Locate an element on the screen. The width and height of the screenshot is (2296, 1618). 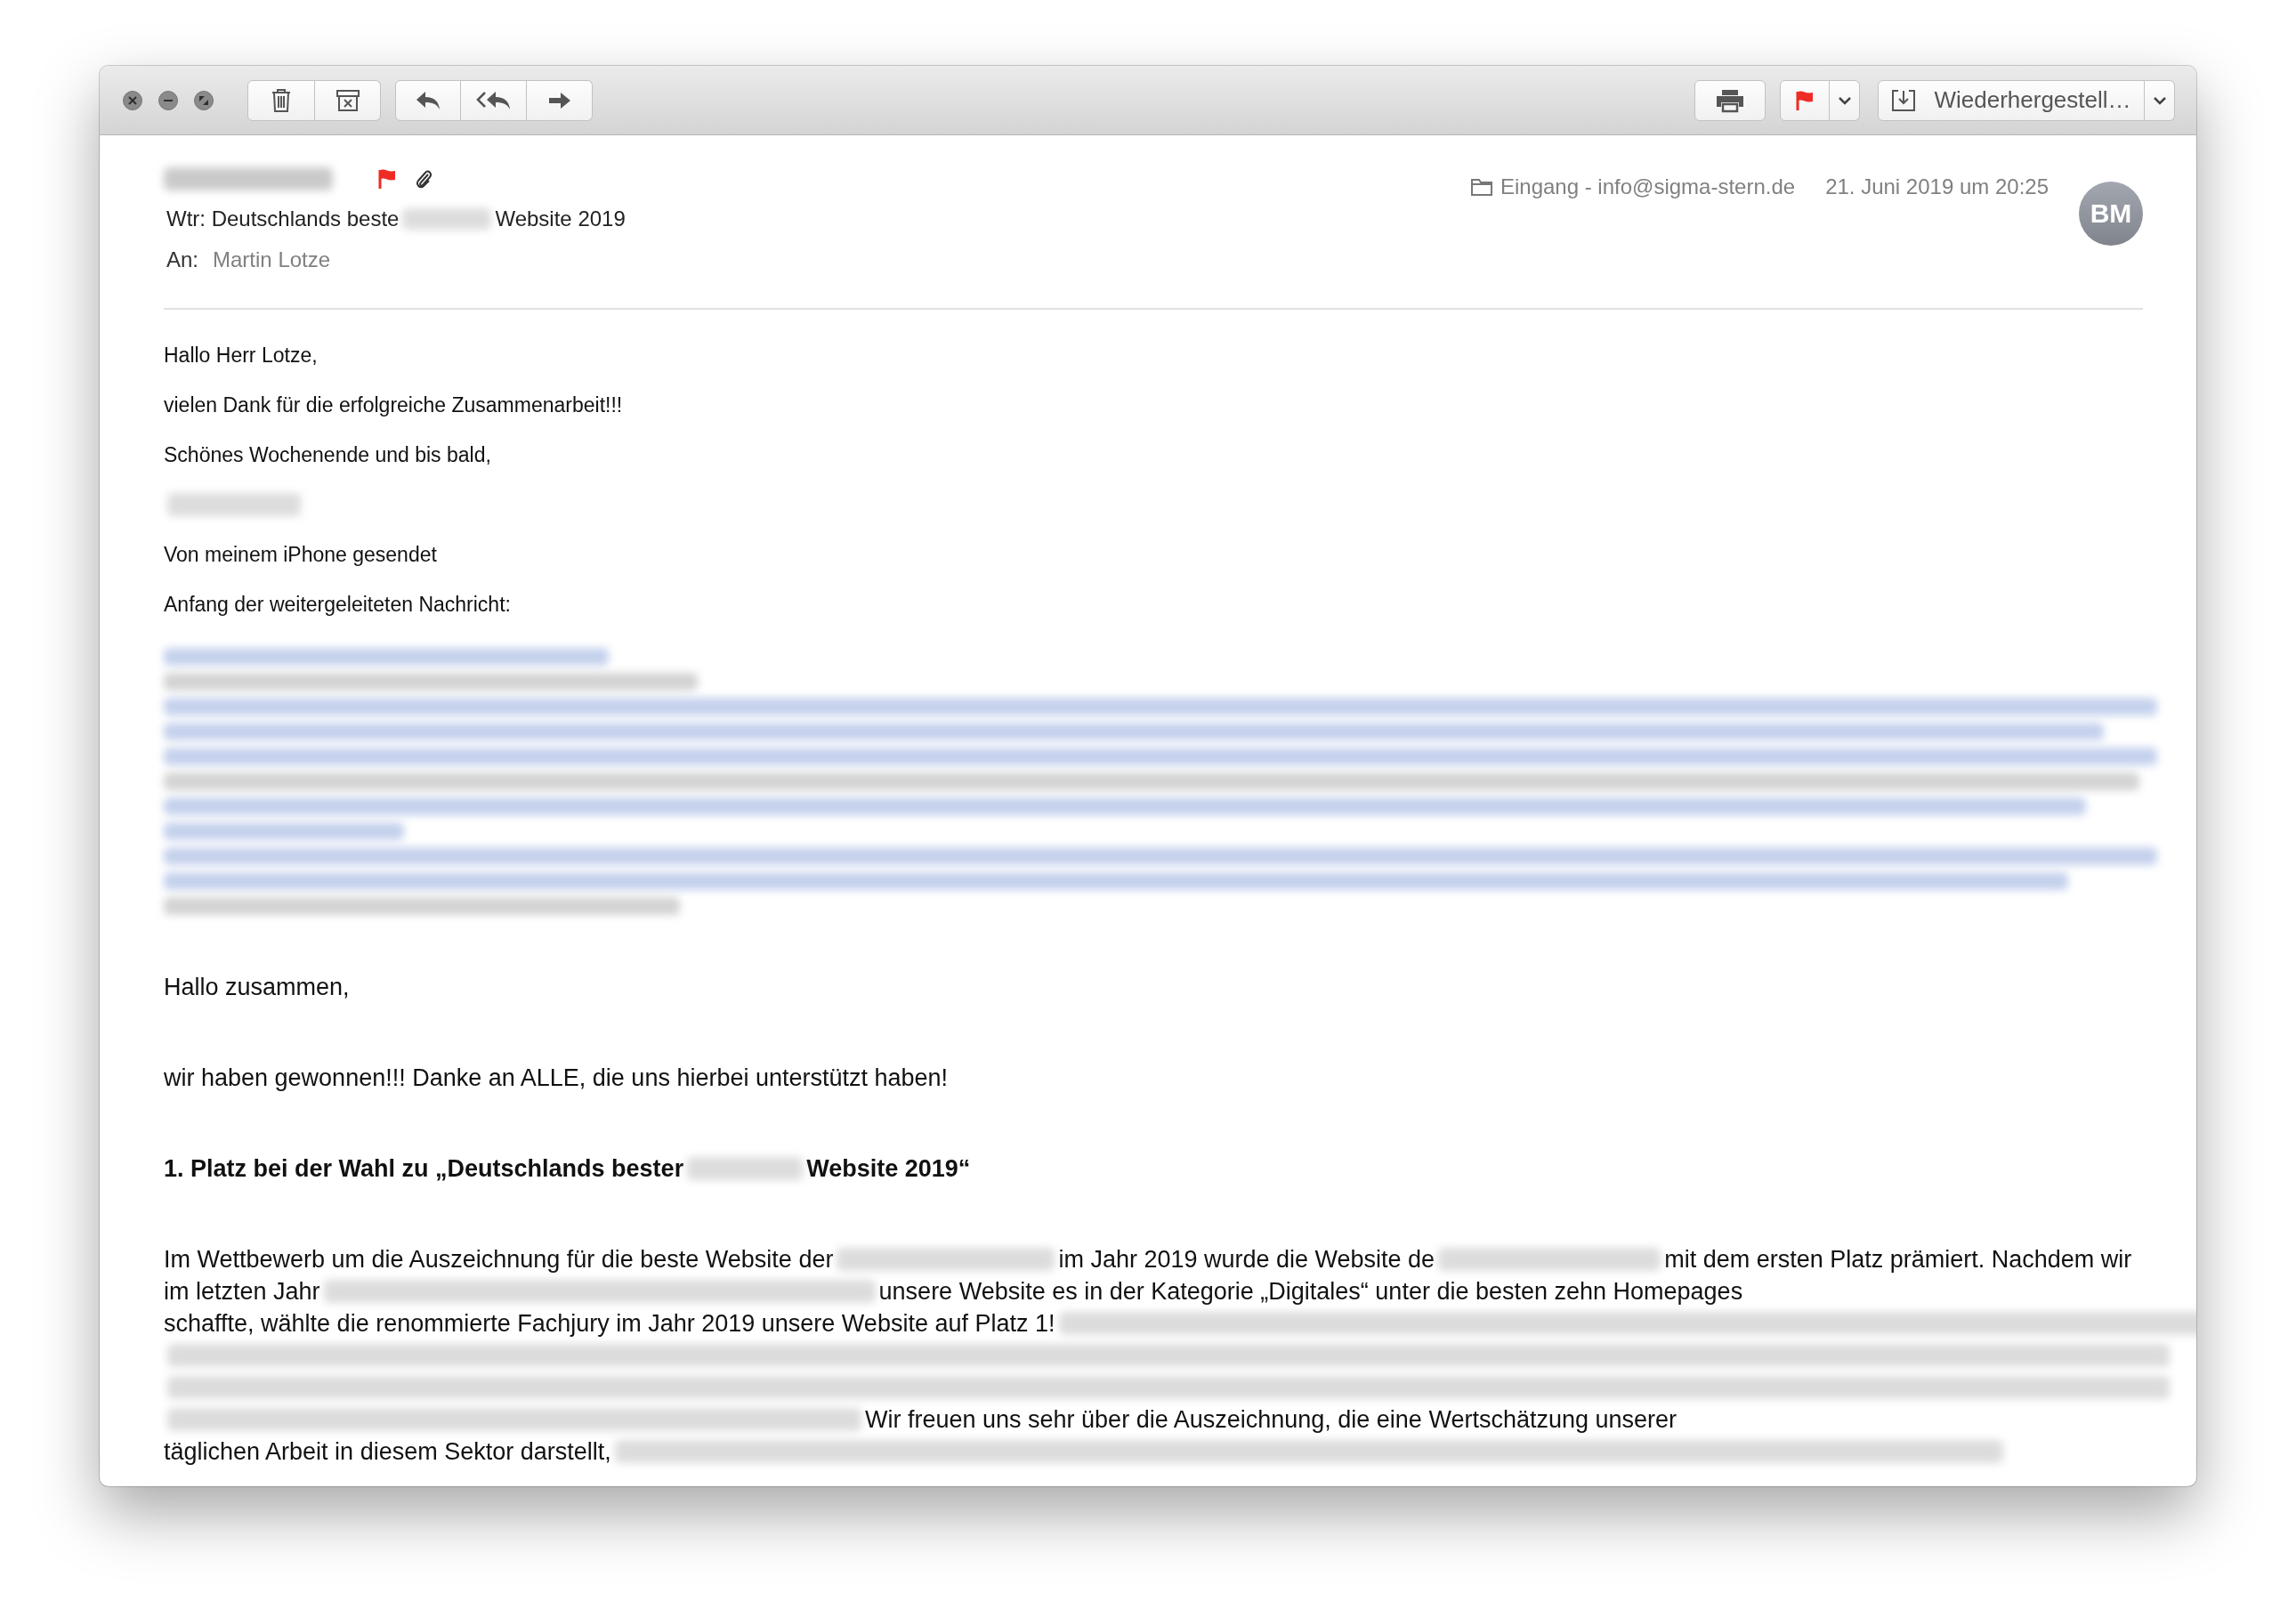
flag-menu-button is located at coordinates (1845, 100).